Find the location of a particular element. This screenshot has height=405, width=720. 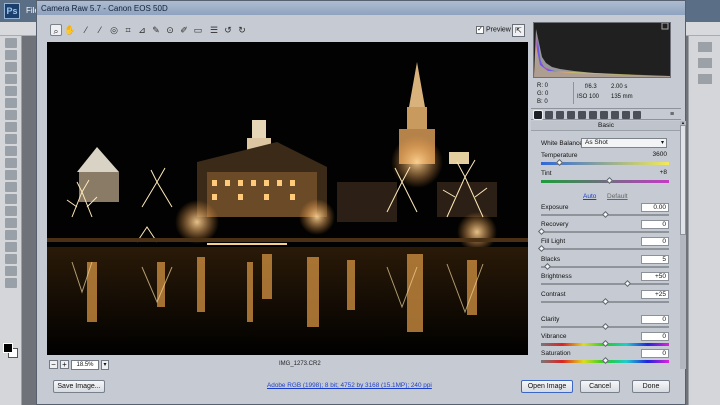

open-image-button: Open Image is located at coordinates (547, 386).